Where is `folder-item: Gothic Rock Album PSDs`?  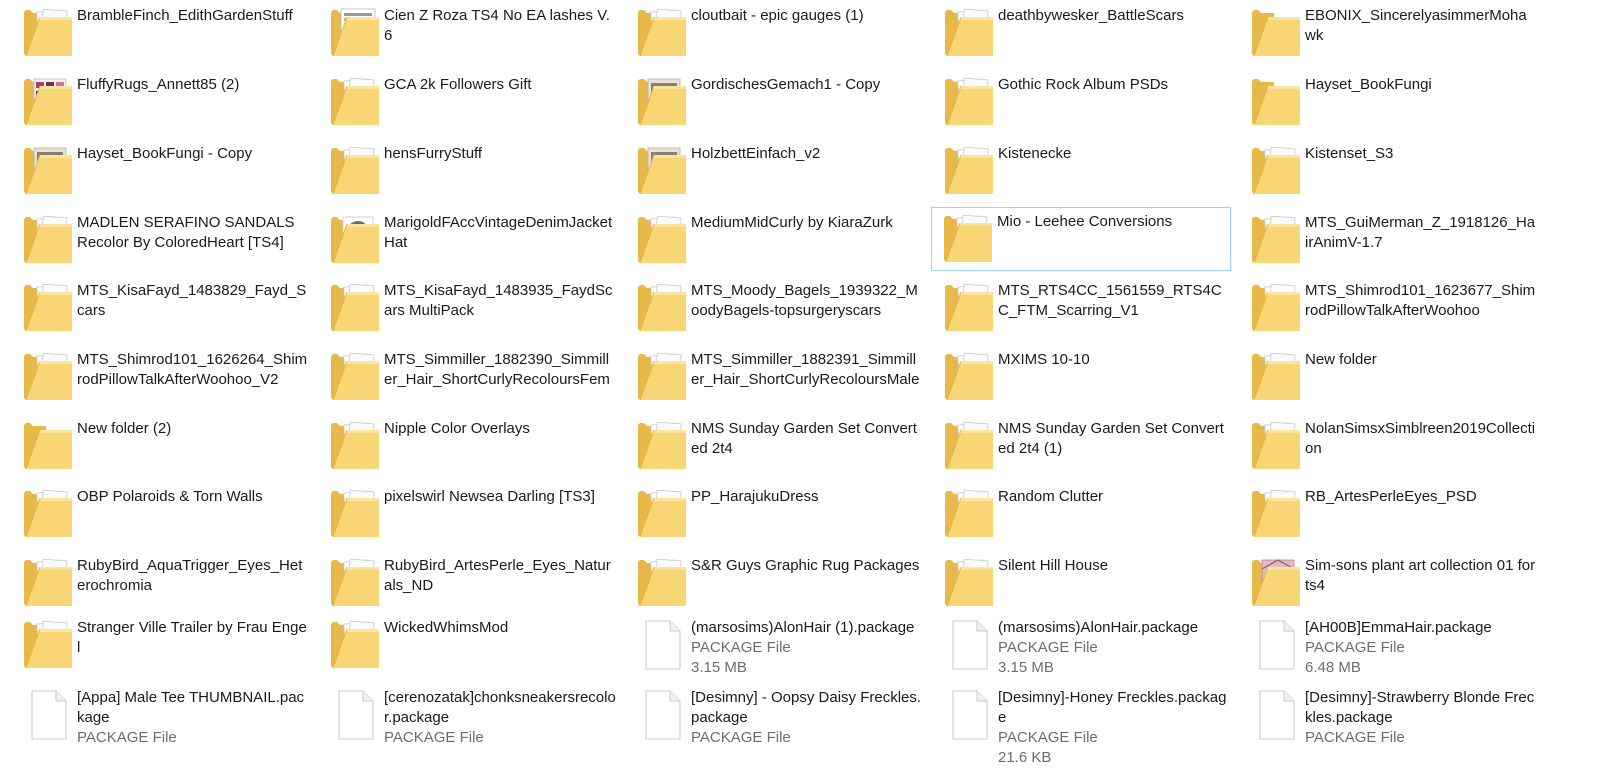 folder-item: Gothic Rock Album PSDs is located at coordinates (1081, 101).